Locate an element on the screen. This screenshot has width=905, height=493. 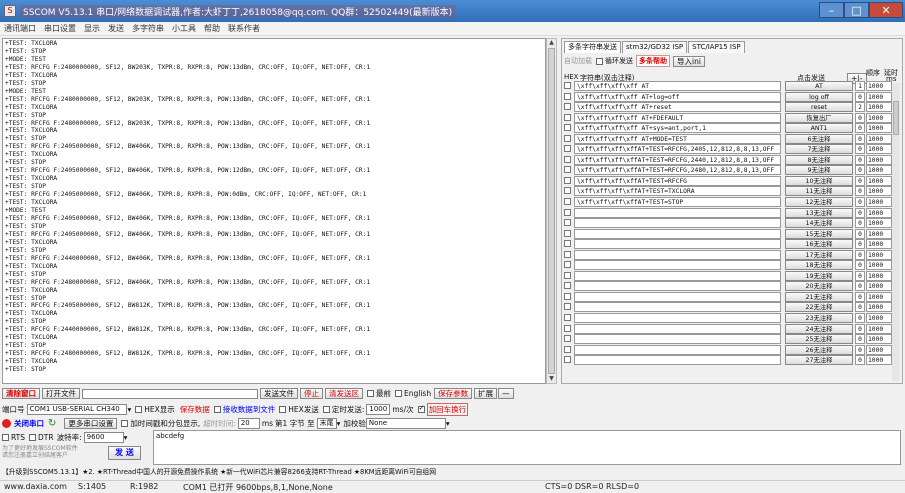
maximize-button: □ is located at coordinates (856, 10).